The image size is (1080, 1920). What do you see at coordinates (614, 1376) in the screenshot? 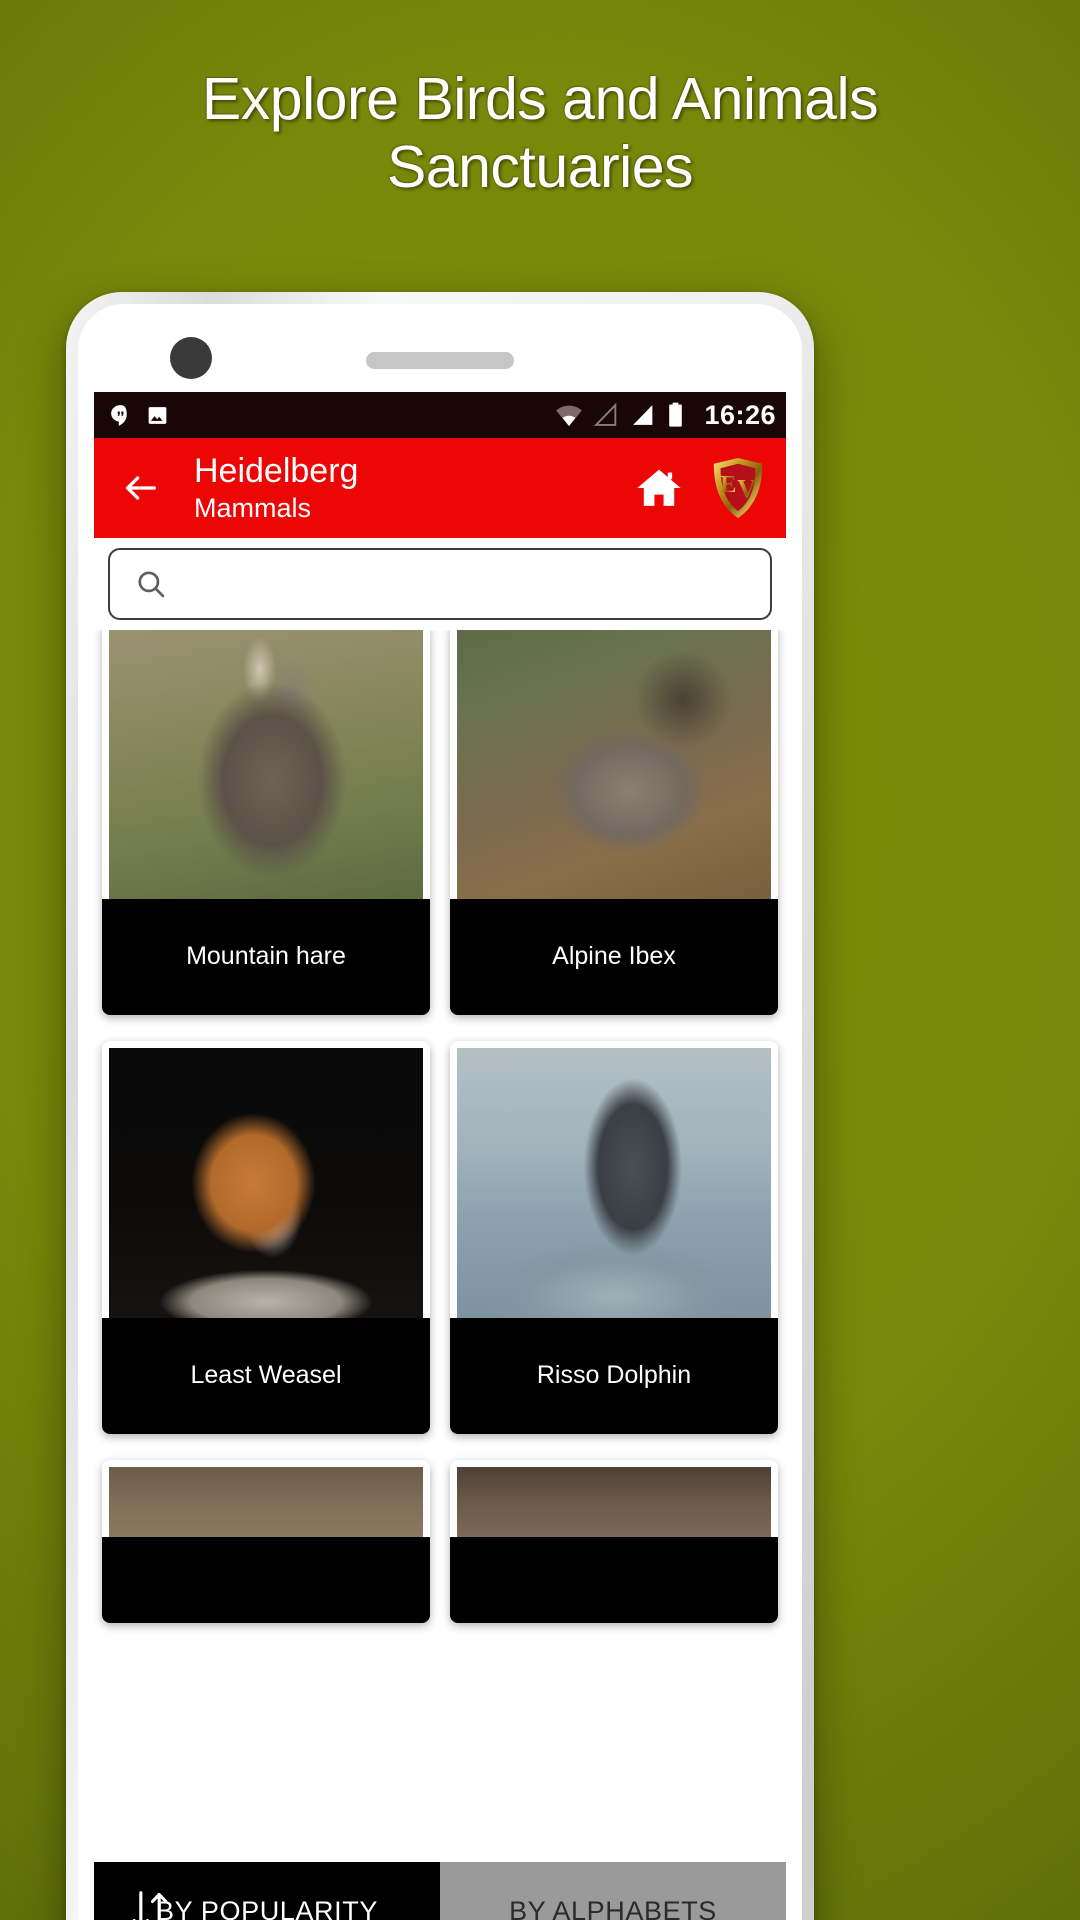
I see `species-name: Risso Dolphin` at bounding box center [614, 1376].